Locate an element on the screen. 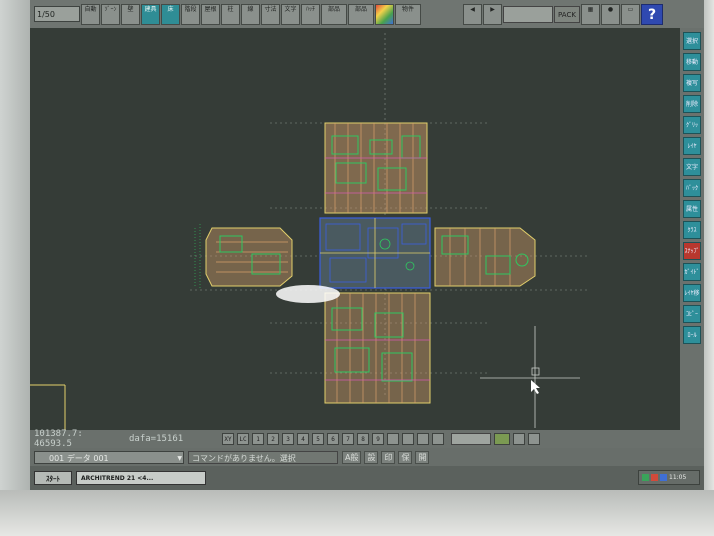  monitor-bezel-bottom is located at coordinates (357, 513).